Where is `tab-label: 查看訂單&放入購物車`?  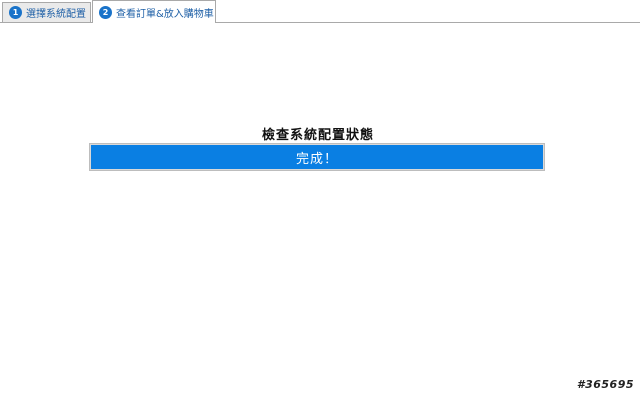 tab-label: 查看訂單&放入購物車 is located at coordinates (165, 14).